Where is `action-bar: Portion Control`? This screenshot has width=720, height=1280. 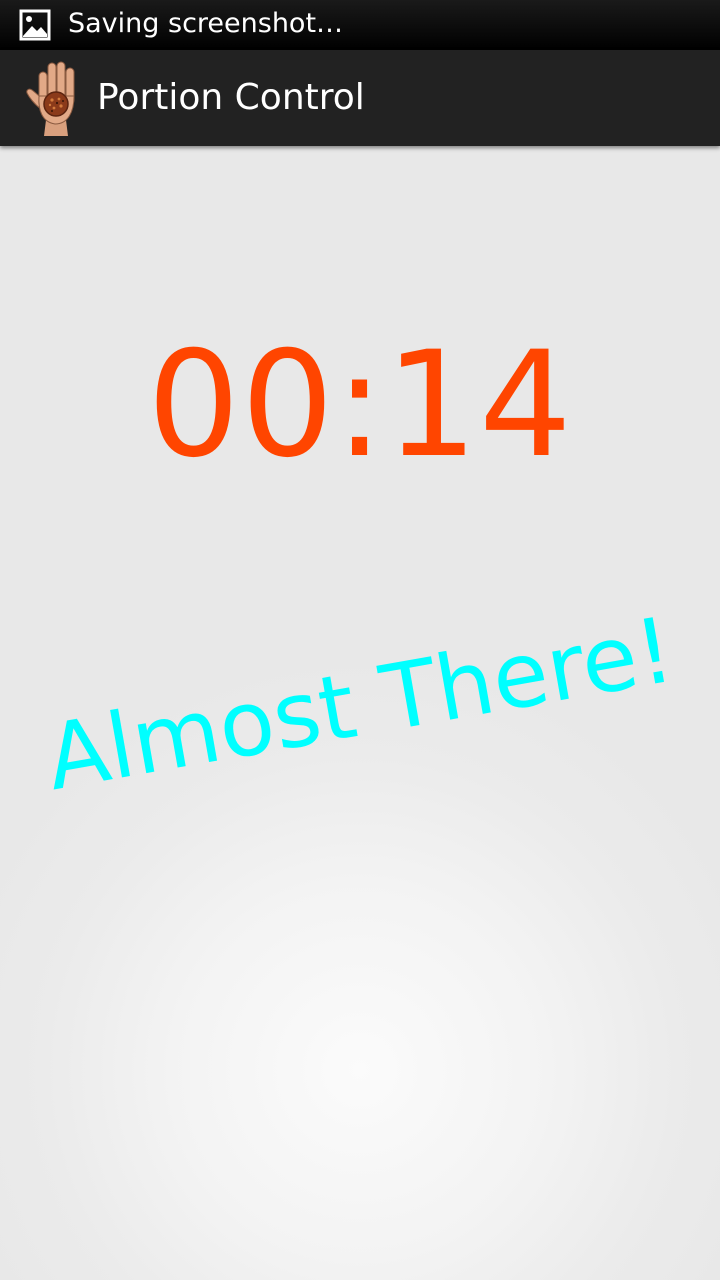 action-bar: Portion Control is located at coordinates (360, 98).